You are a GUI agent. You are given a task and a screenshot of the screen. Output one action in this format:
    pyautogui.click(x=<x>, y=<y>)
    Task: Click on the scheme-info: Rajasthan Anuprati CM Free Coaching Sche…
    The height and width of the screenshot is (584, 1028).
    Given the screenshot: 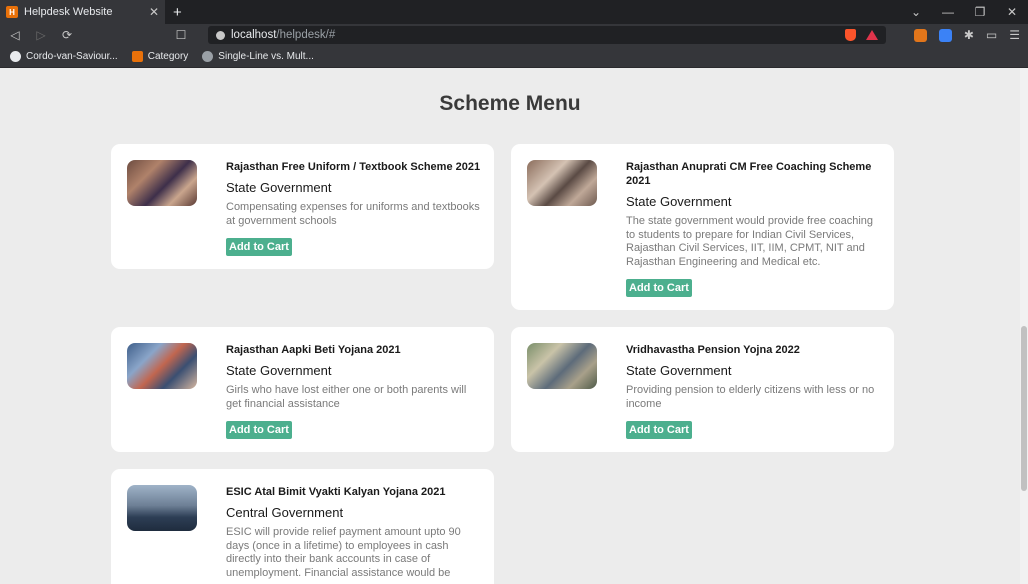 What is the action you would take?
    pyautogui.click(x=753, y=228)
    